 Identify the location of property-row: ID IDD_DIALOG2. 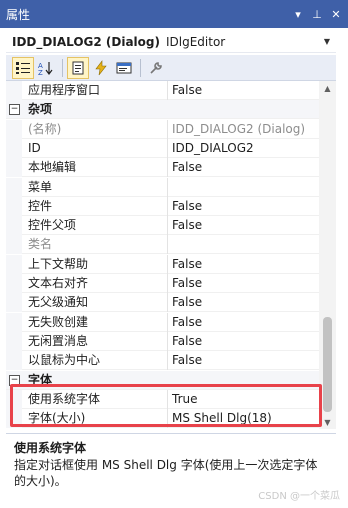
(162, 148).